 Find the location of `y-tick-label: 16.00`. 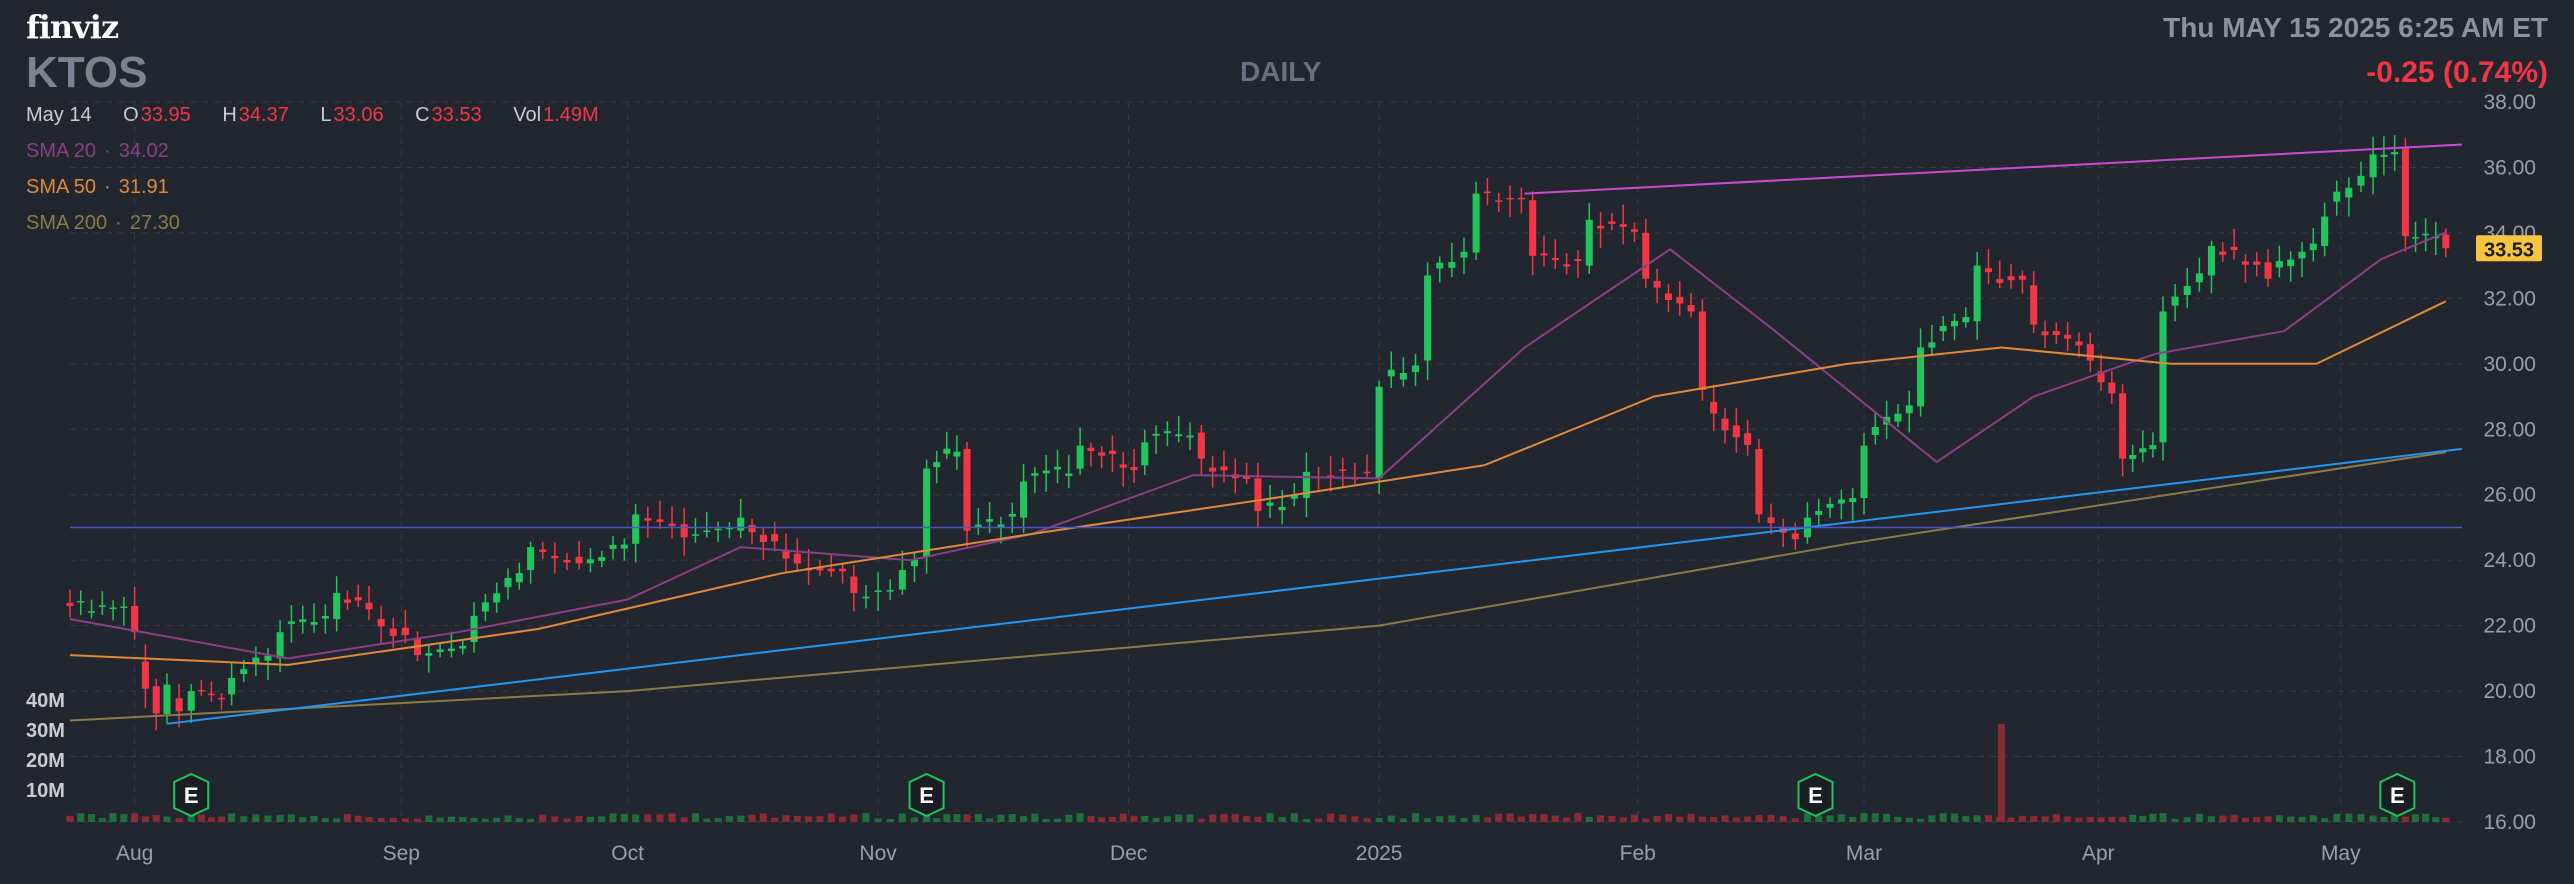

y-tick-label: 16.00 is located at coordinates (2509, 822).